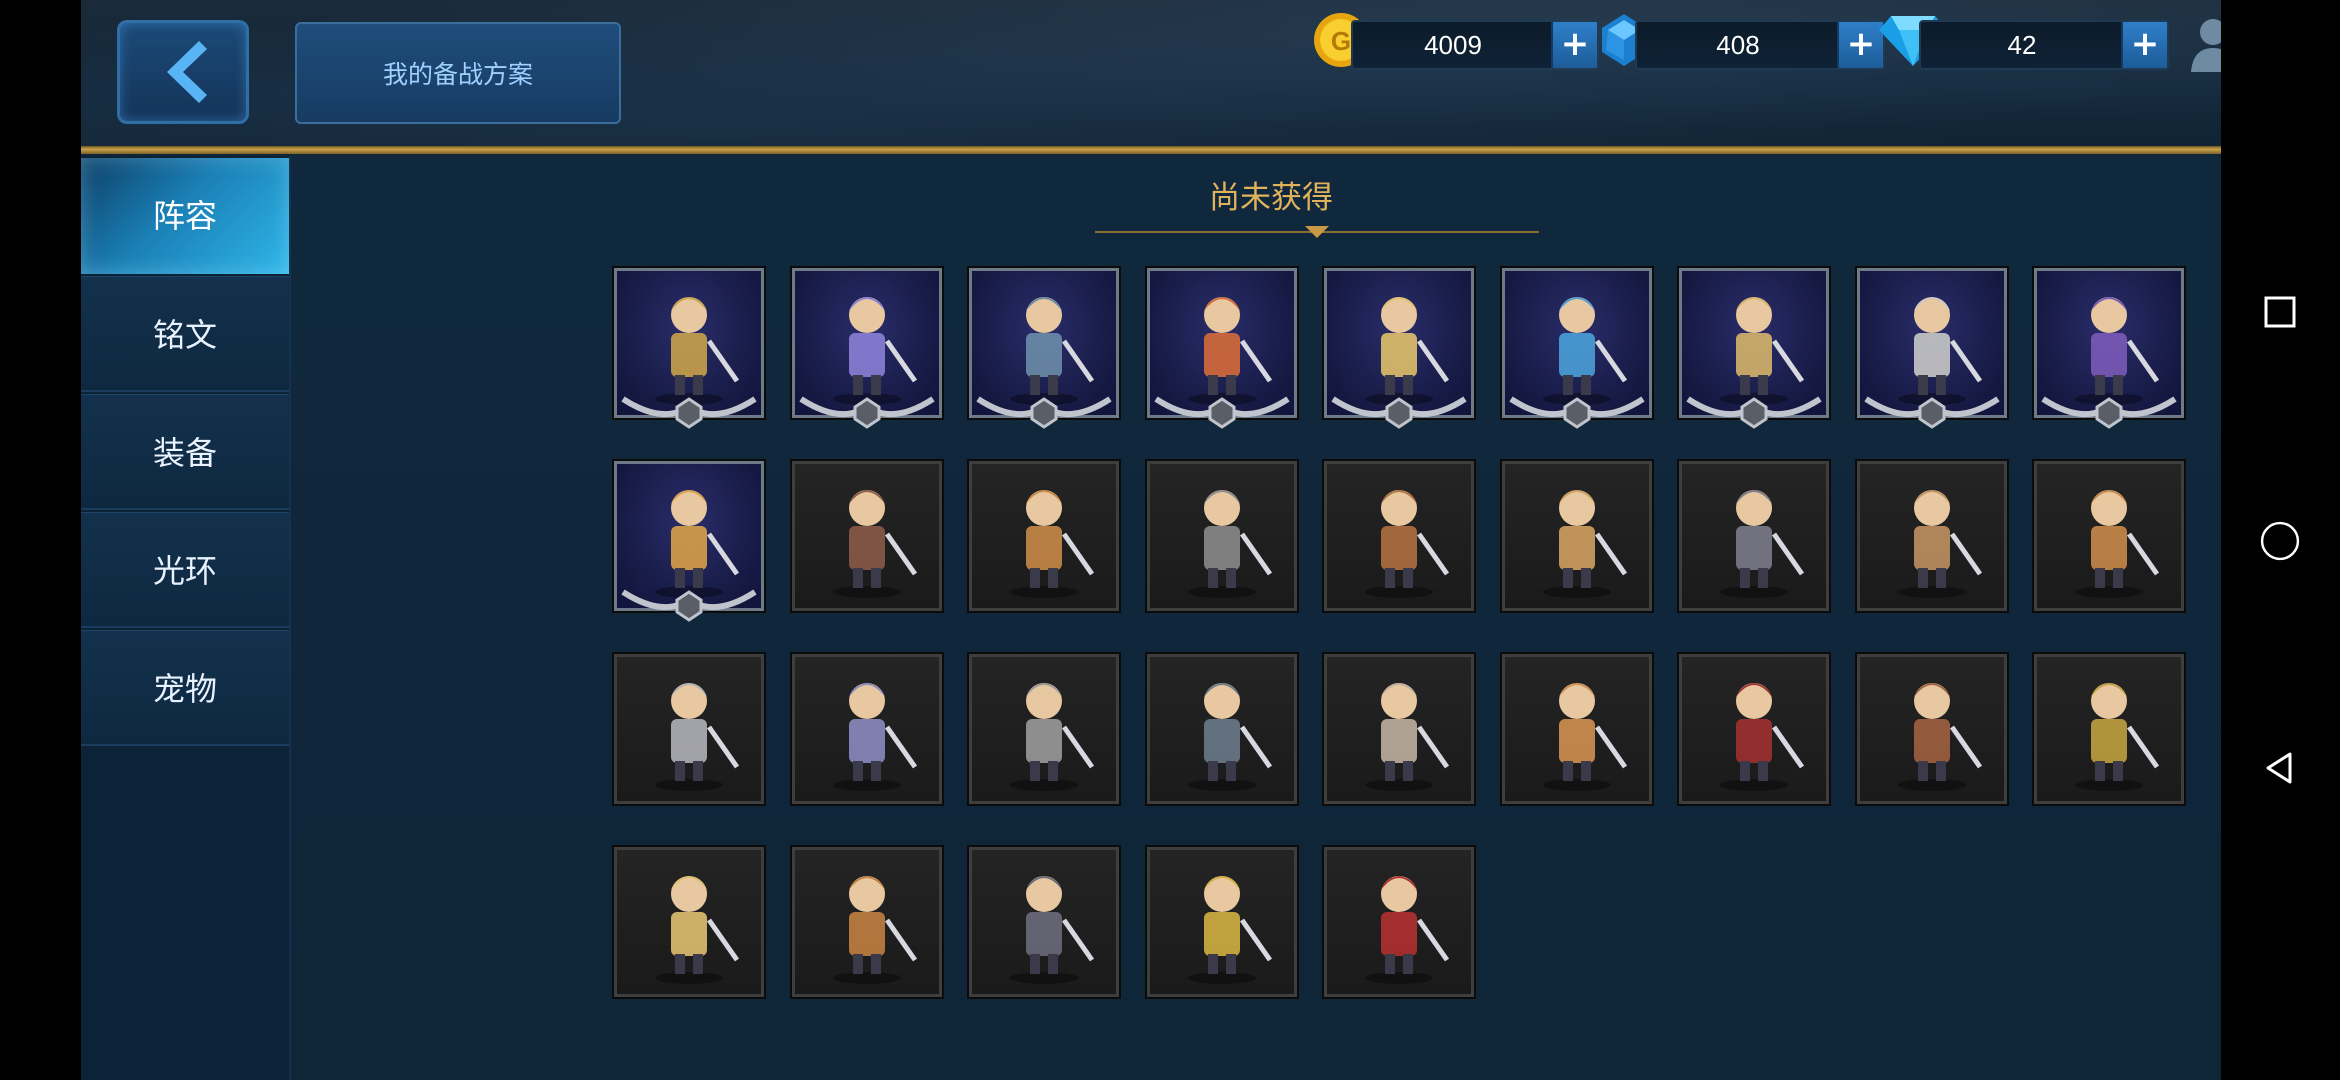 The height and width of the screenshot is (1080, 2340). I want to click on add-gold-button: +, so click(1574, 45).